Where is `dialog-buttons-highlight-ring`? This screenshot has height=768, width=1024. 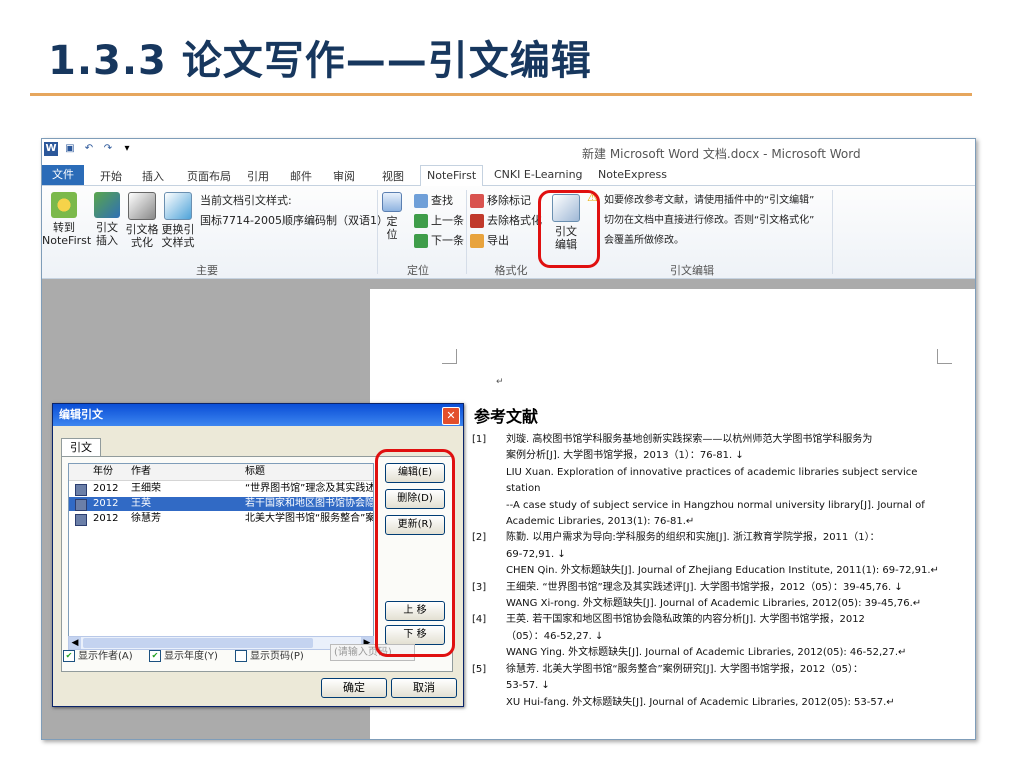
dialog-buttons-highlight-ring is located at coordinates (415, 553).